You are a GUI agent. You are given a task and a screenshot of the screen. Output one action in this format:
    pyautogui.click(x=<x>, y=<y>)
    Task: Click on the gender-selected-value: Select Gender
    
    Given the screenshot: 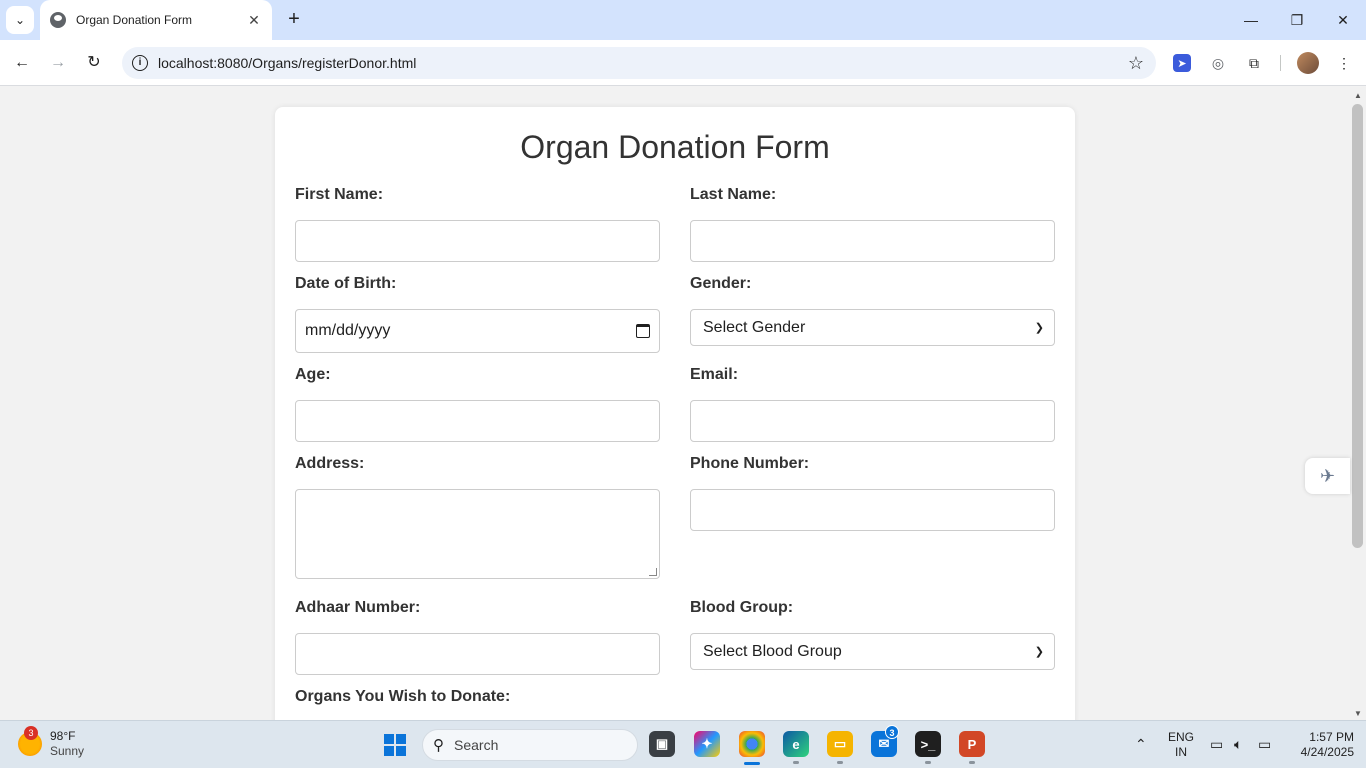 What is the action you would take?
    pyautogui.click(x=754, y=327)
    